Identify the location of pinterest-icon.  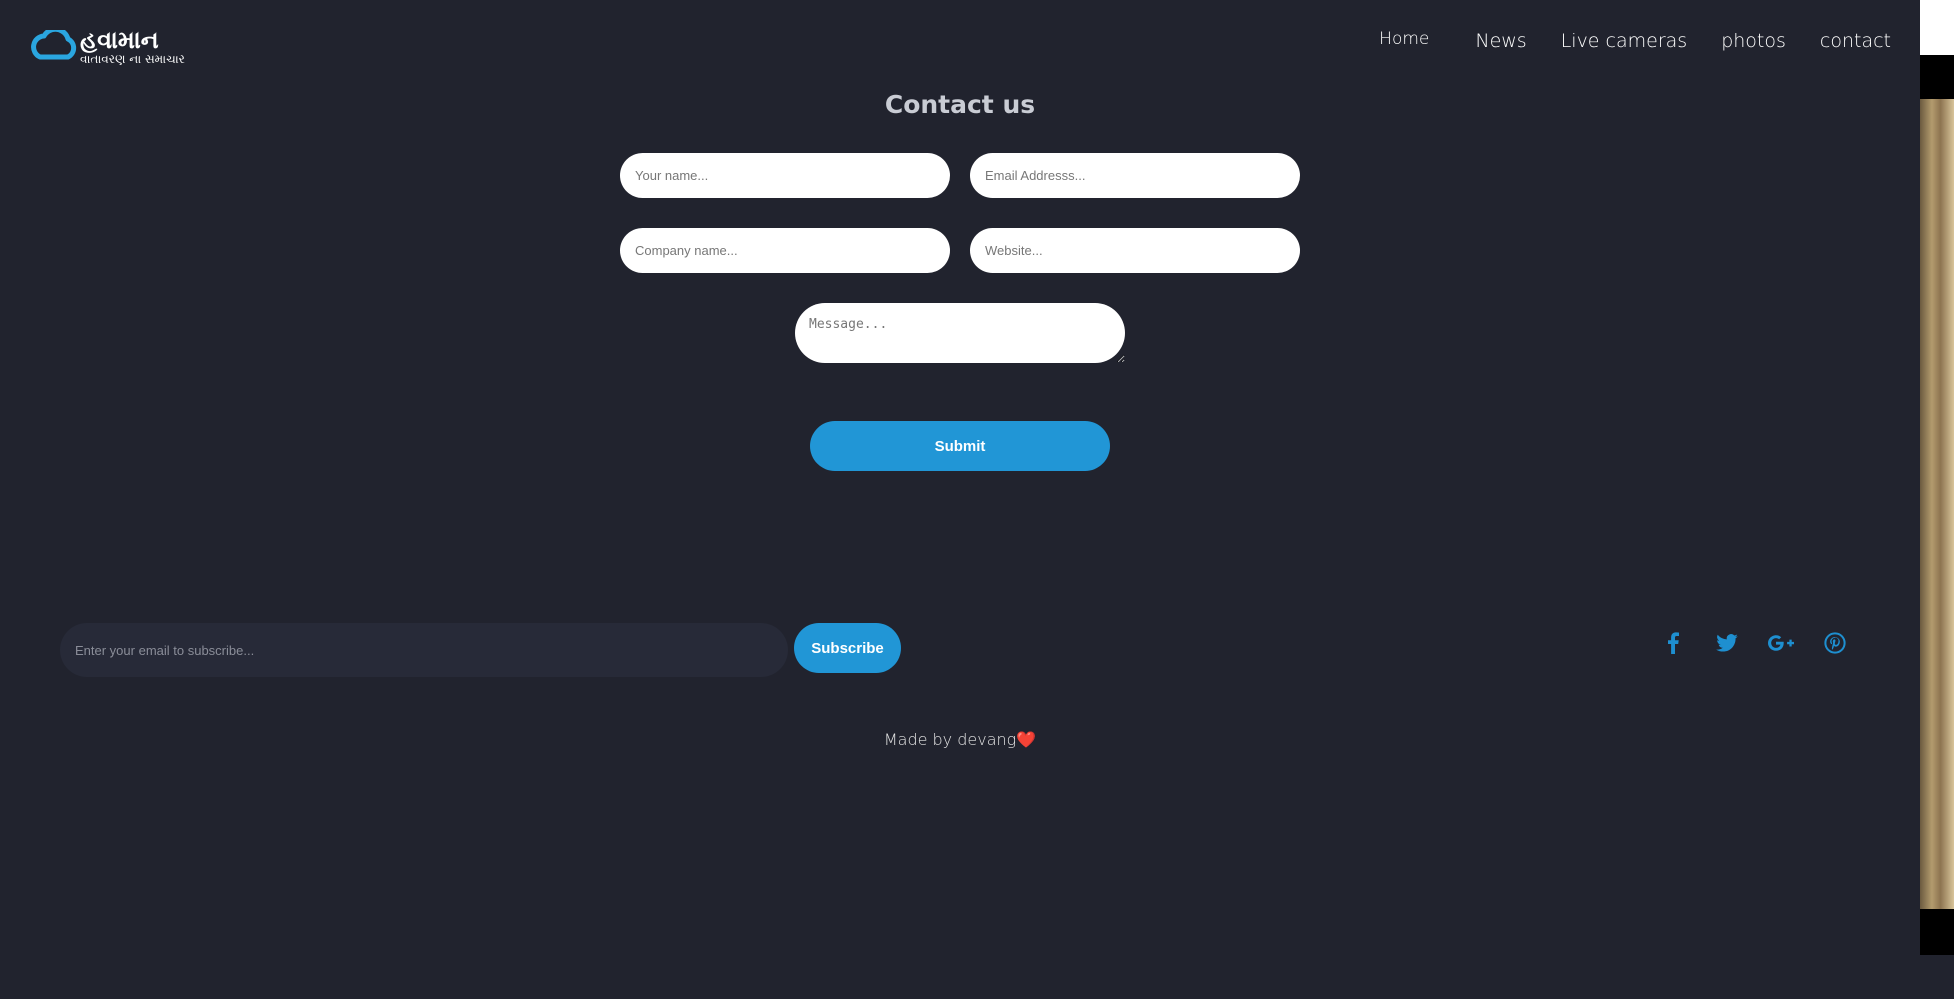
(1835, 643).